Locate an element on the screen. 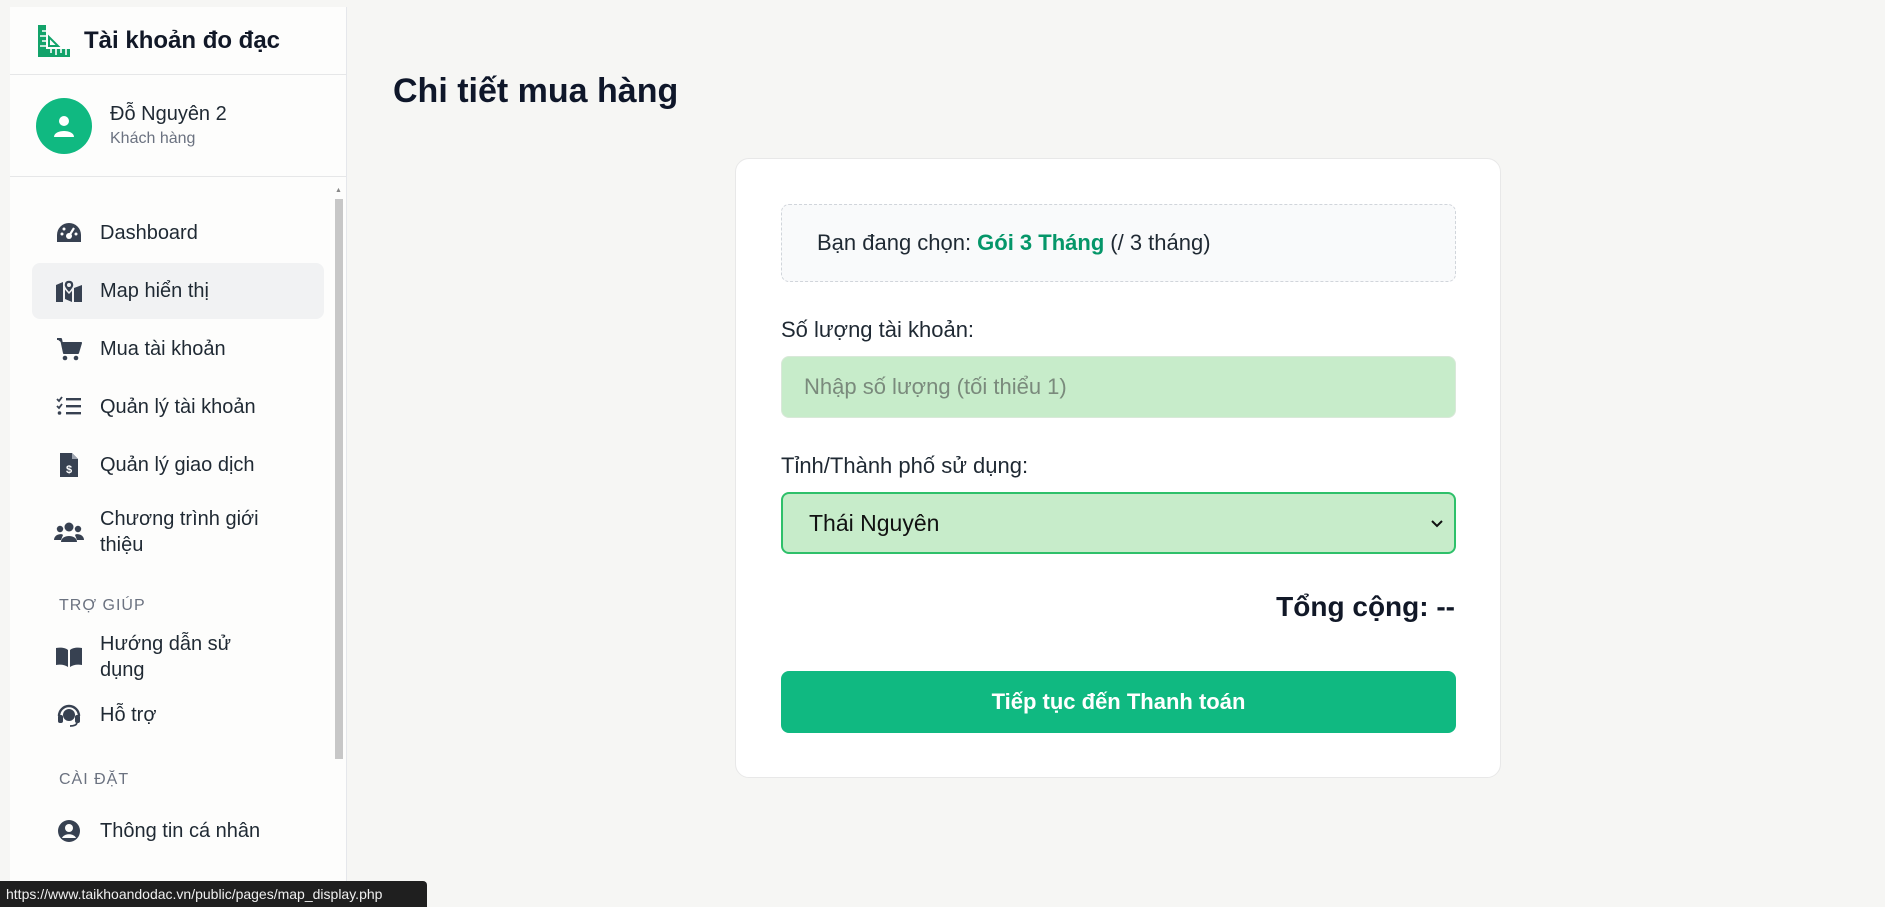 Image resolution: width=1885 pixels, height=907 pixels. sidebar-scrollbar: ▲ is located at coordinates (339, 474).